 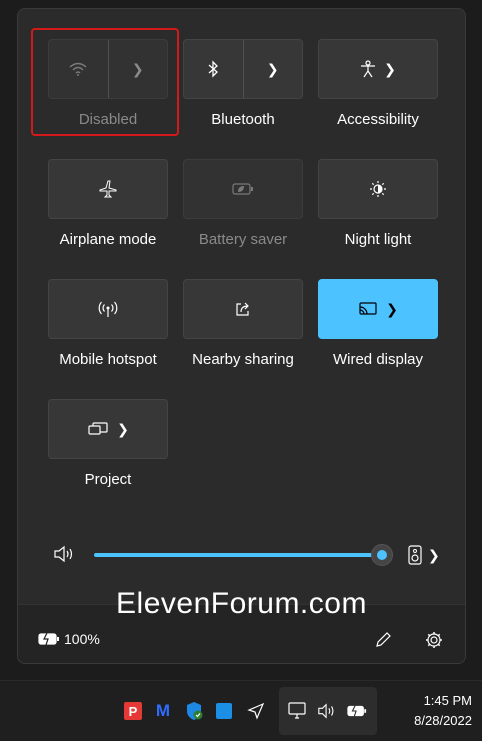 I want to click on location-button, so click(x=256, y=711).